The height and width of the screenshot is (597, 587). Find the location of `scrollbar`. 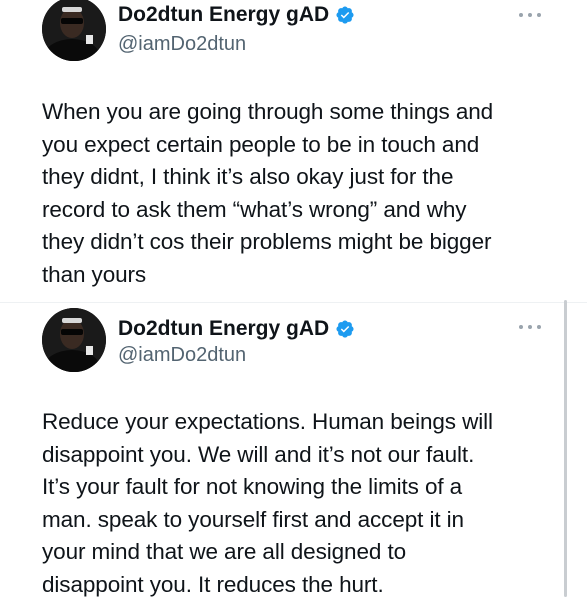

scrollbar is located at coordinates (565, 448).